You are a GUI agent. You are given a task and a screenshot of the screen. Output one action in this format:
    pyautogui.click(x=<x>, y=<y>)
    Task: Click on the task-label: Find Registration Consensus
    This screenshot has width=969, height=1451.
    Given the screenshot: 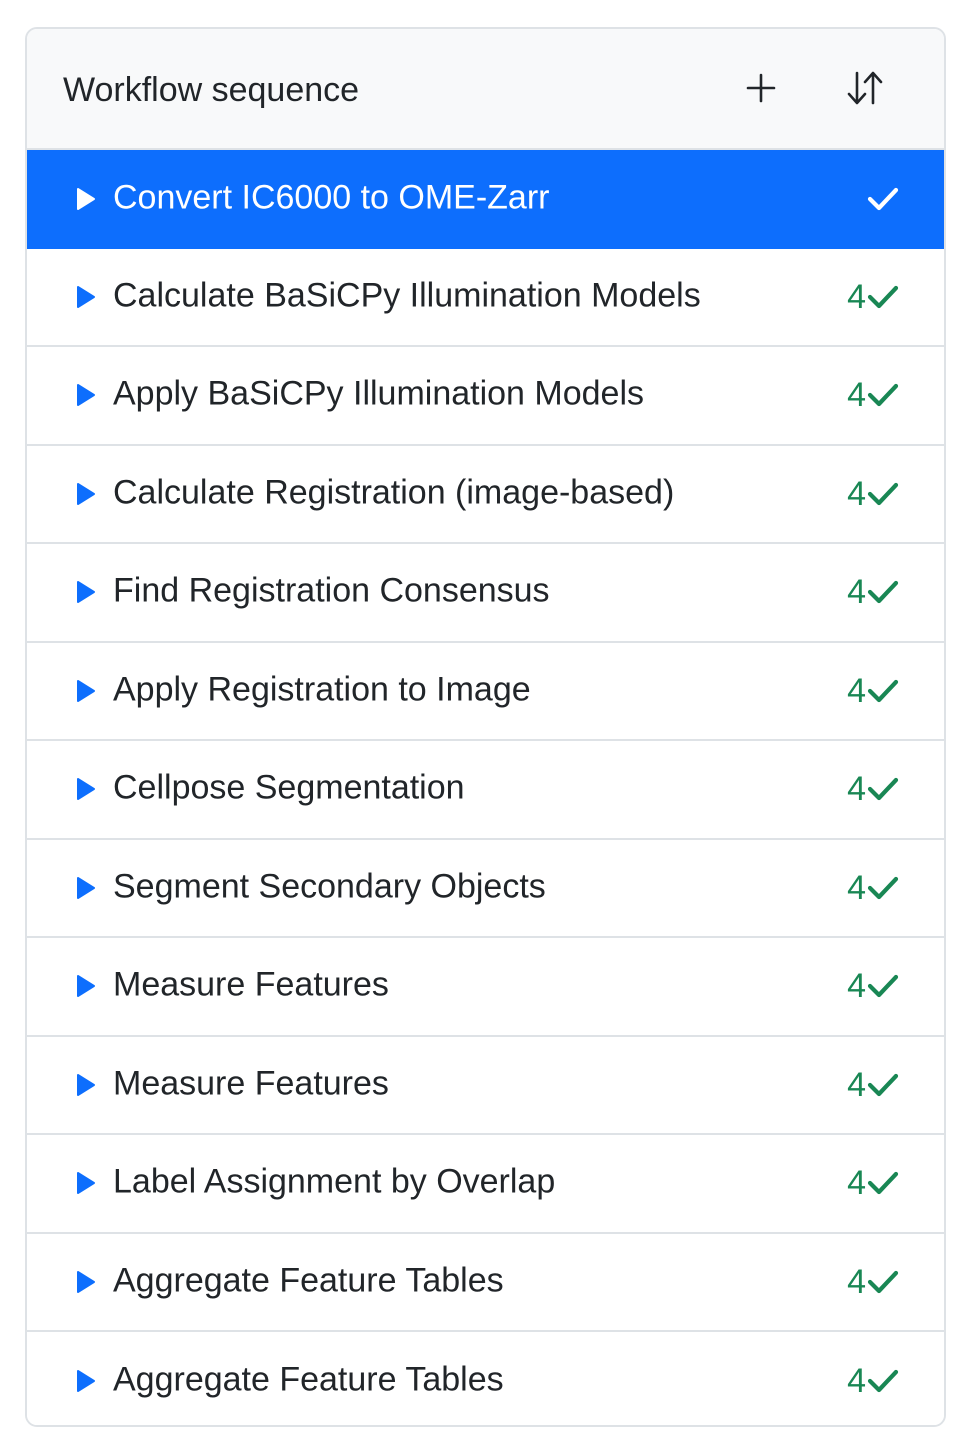 What is the action you would take?
    pyautogui.click(x=331, y=590)
    